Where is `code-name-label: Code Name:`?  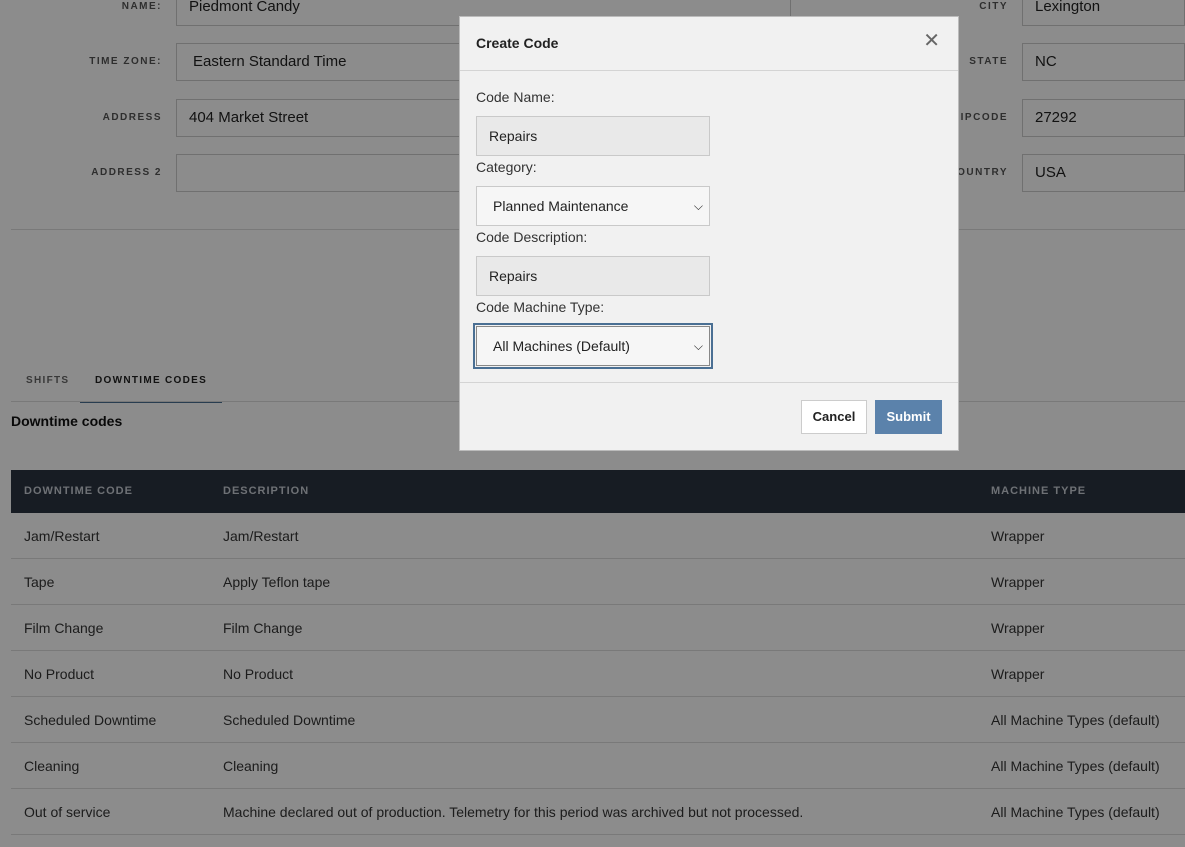 code-name-label: Code Name: is located at coordinates (515, 97).